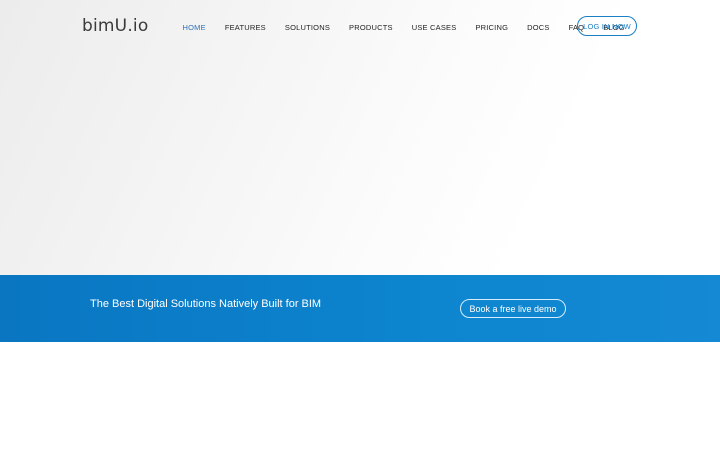 The image size is (720, 450). I want to click on login-button: LOG IN NOW, so click(607, 26).